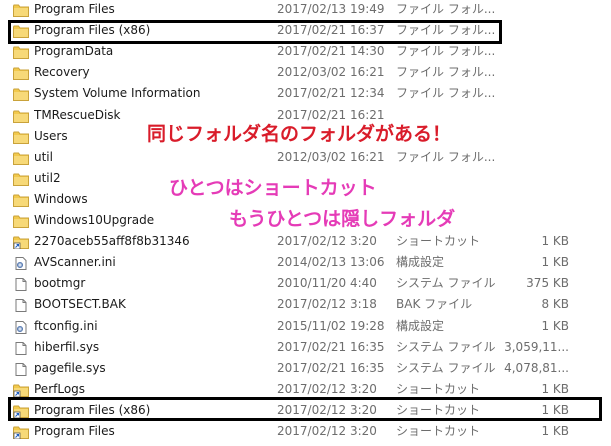 The image size is (611, 446). Describe the element at coordinates (70, 367) in the screenshot. I see `file-name: pagefile.sys` at that location.